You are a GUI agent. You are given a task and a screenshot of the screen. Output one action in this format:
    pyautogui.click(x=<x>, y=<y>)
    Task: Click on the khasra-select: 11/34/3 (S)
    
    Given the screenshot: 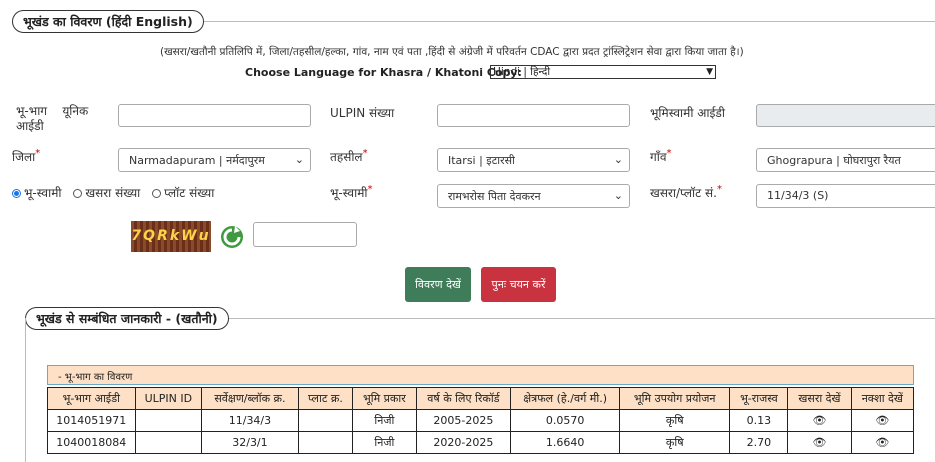 What is the action you would take?
    pyautogui.click(x=845, y=196)
    